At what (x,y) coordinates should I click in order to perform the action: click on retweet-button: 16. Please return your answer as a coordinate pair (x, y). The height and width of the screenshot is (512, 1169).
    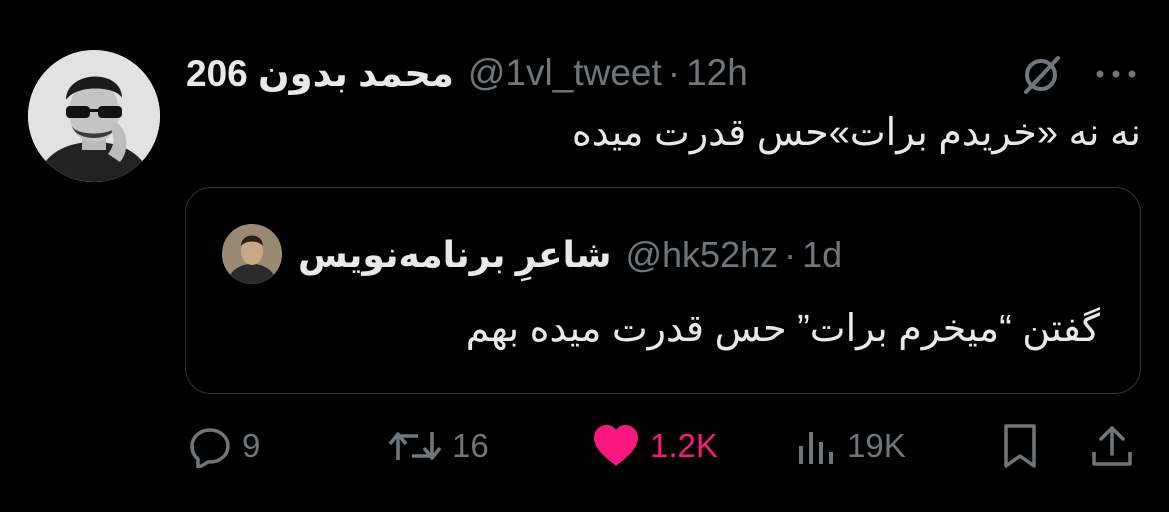
    Looking at the image, I should click on (438, 446).